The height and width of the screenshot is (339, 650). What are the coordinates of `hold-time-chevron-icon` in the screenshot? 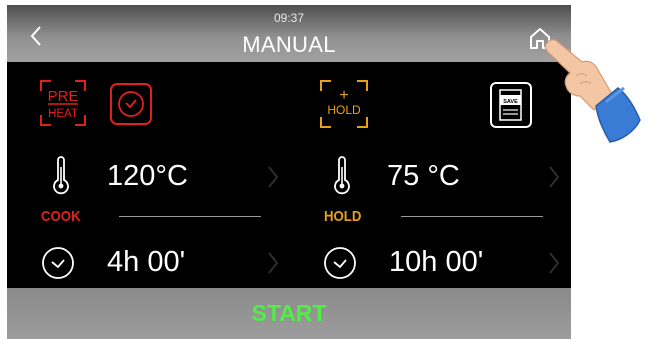 It's located at (554, 263).